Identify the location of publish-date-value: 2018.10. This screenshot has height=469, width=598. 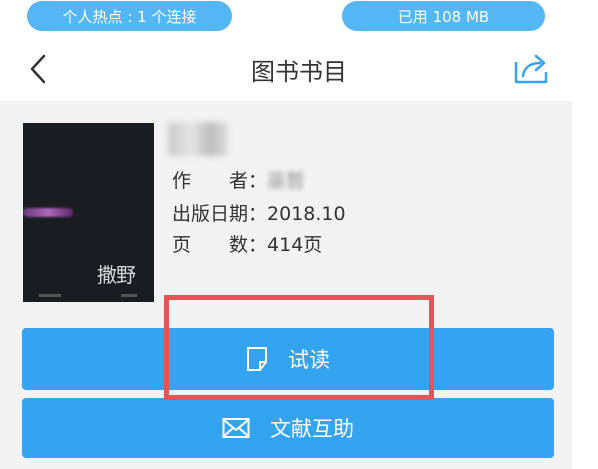
(306, 214).